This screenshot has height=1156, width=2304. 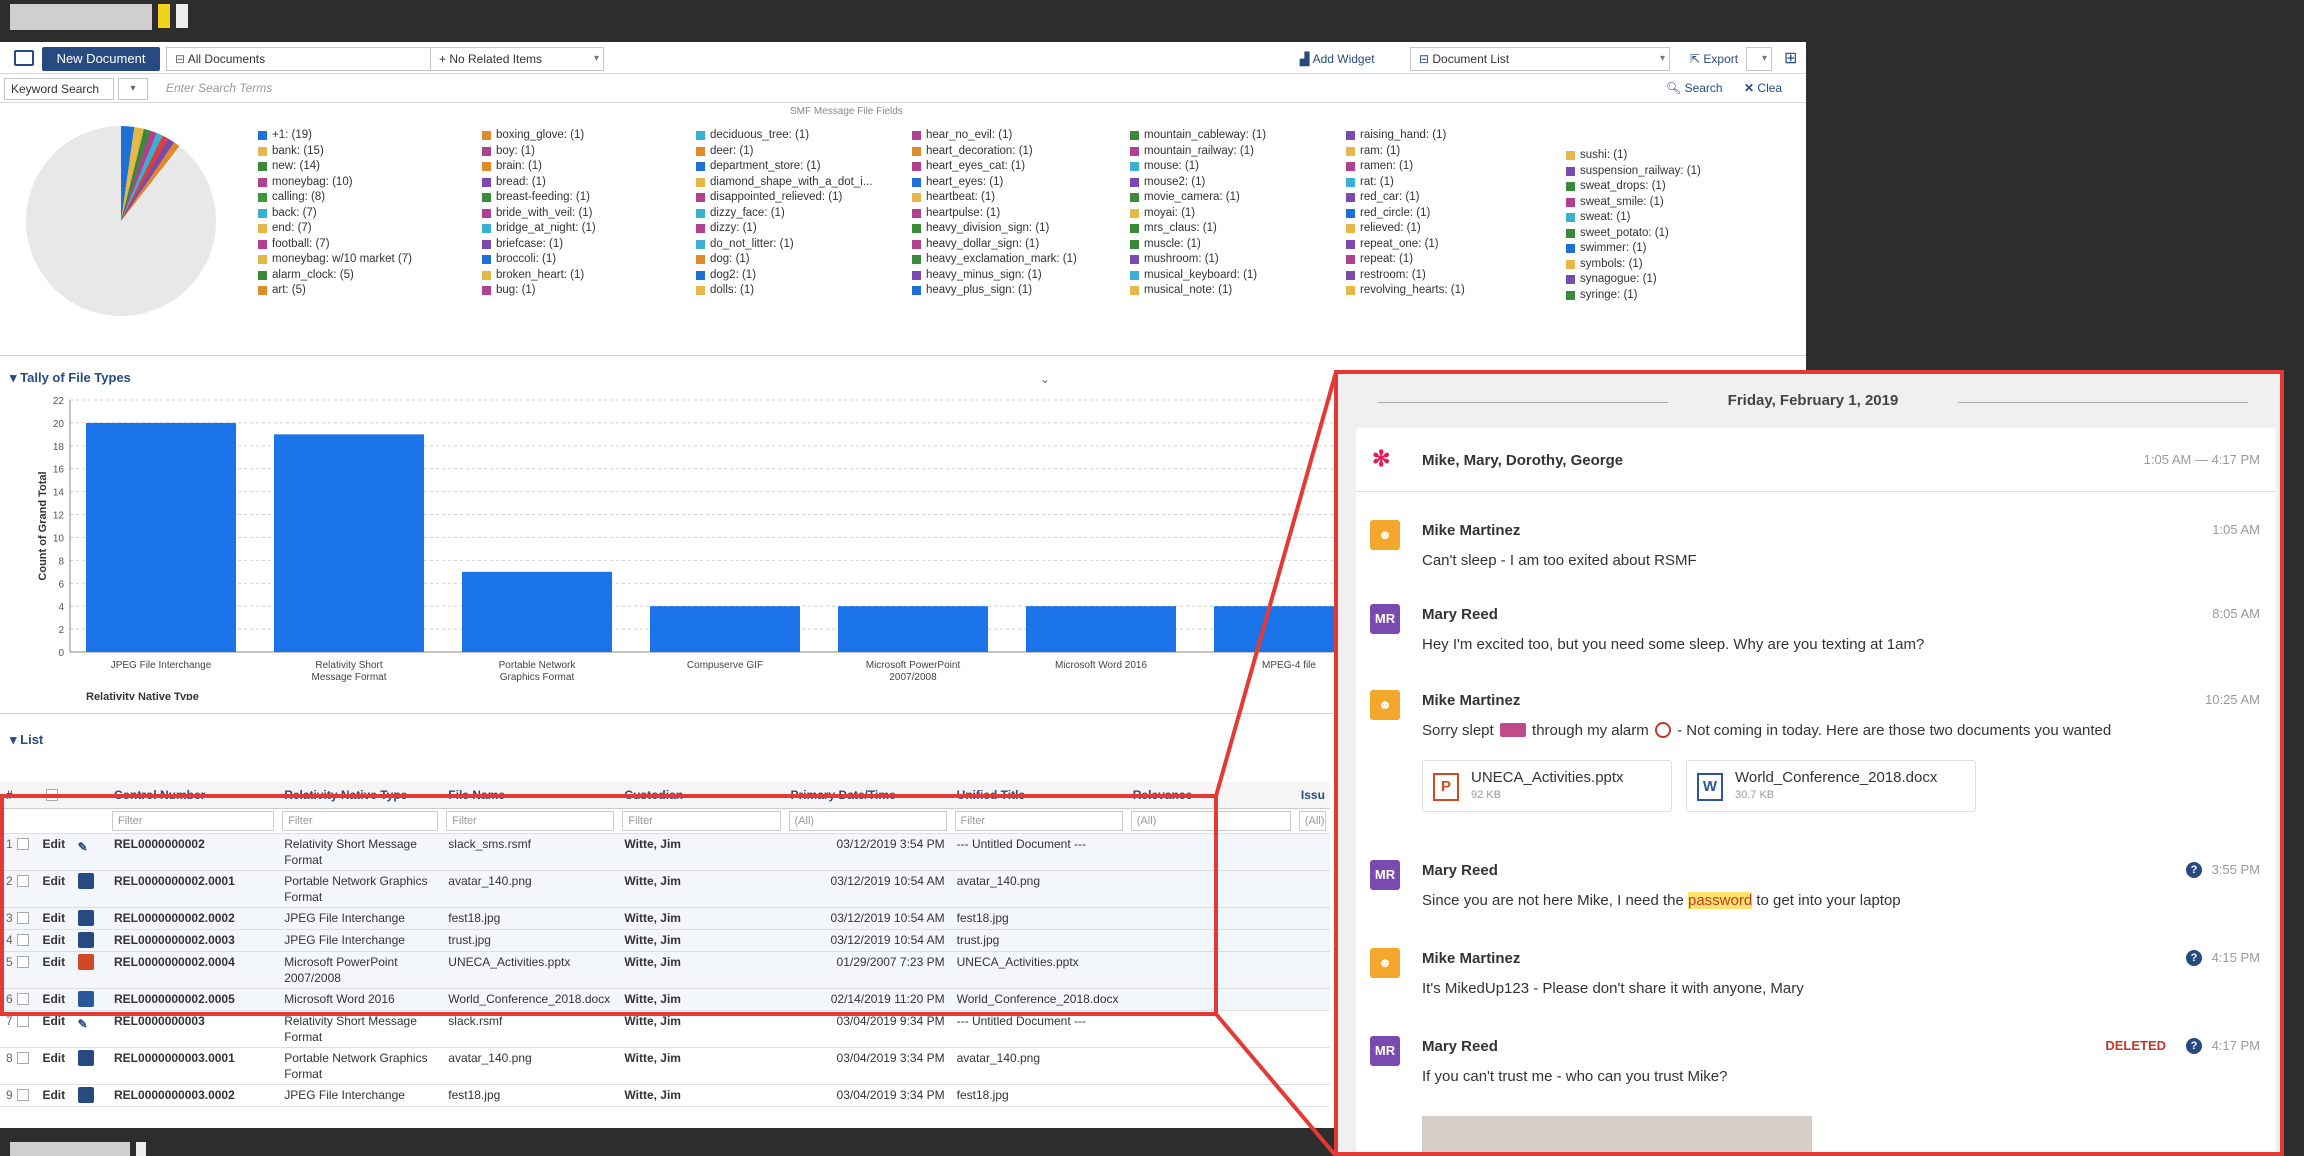 I want to click on legend-item: broccoli: (1), so click(x=539, y=260).